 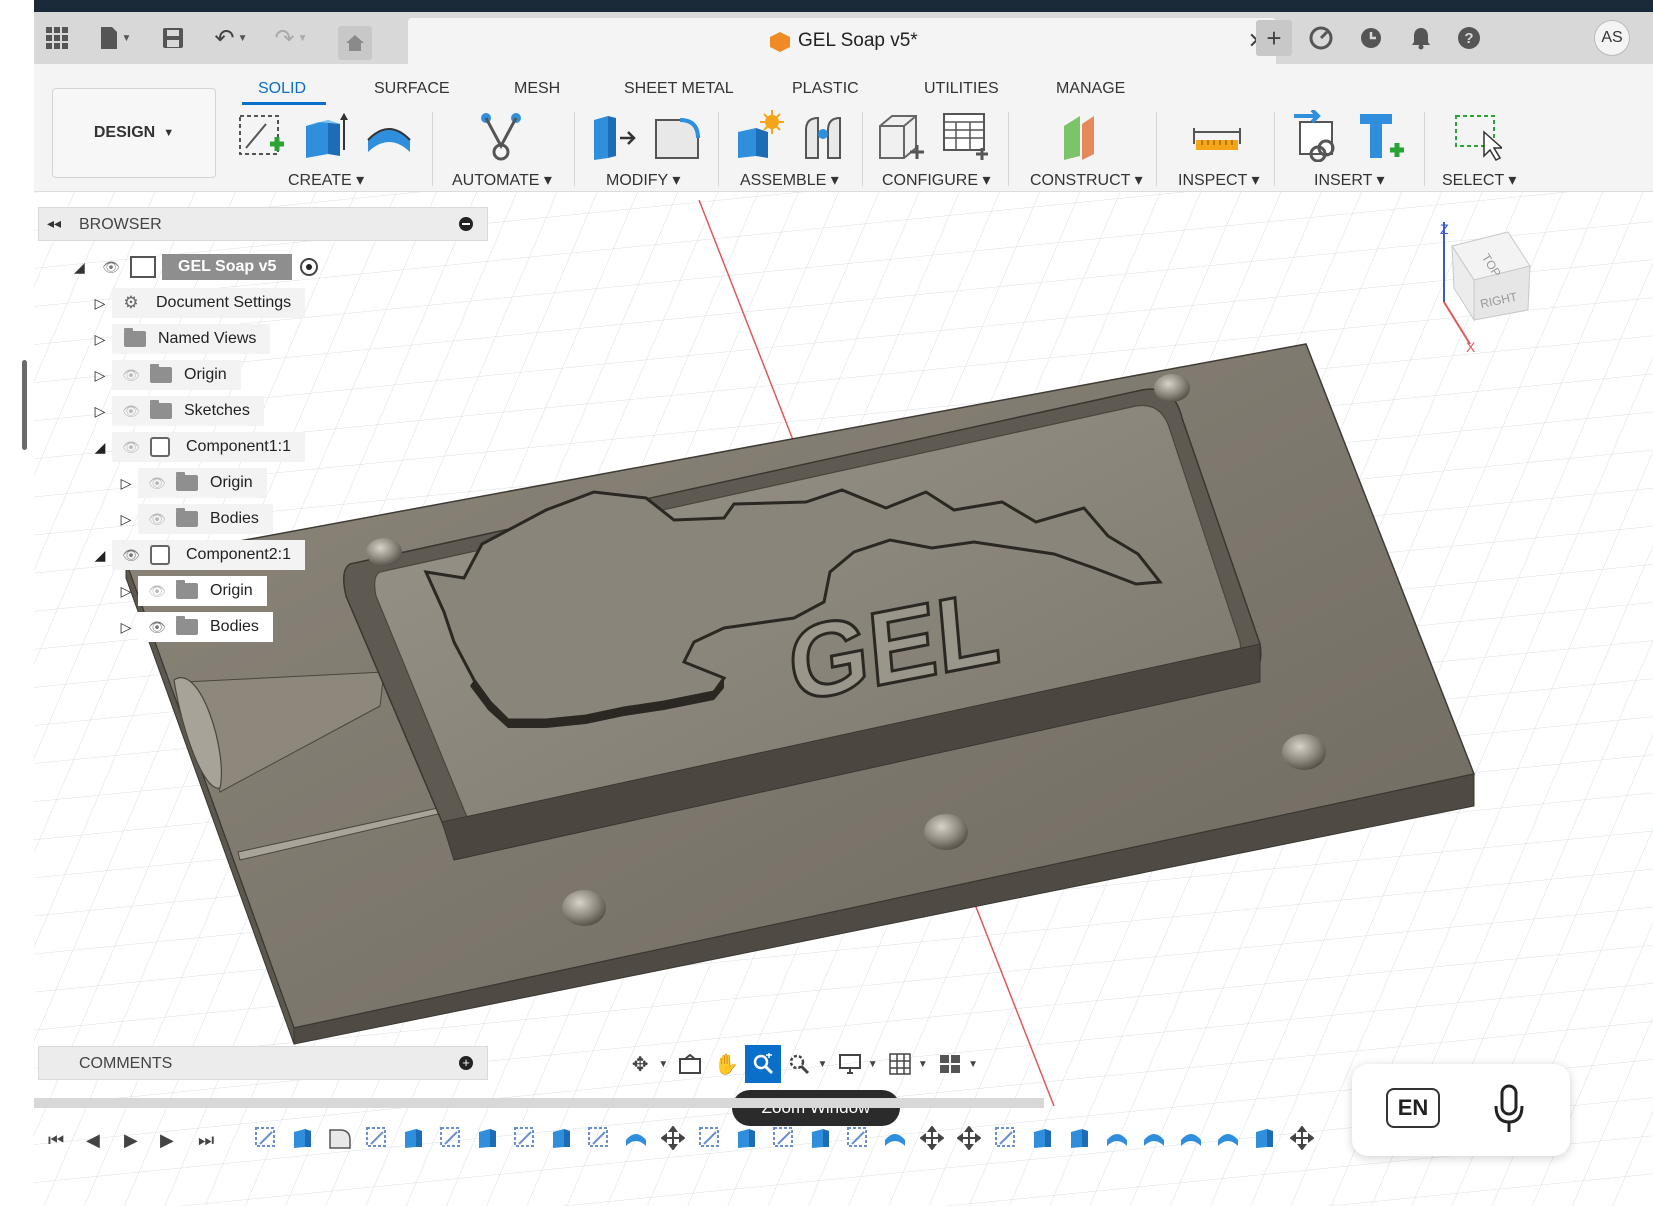 I want to click on new-tab-plus-icon: +, so click(x=1274, y=38).